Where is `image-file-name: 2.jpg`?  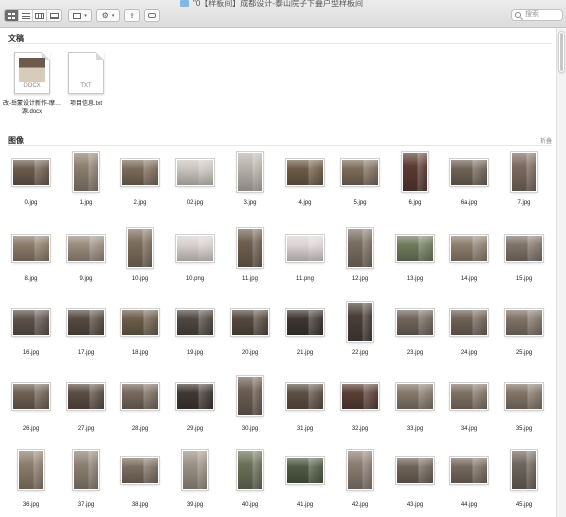 image-file-name: 2.jpg is located at coordinates (140, 203).